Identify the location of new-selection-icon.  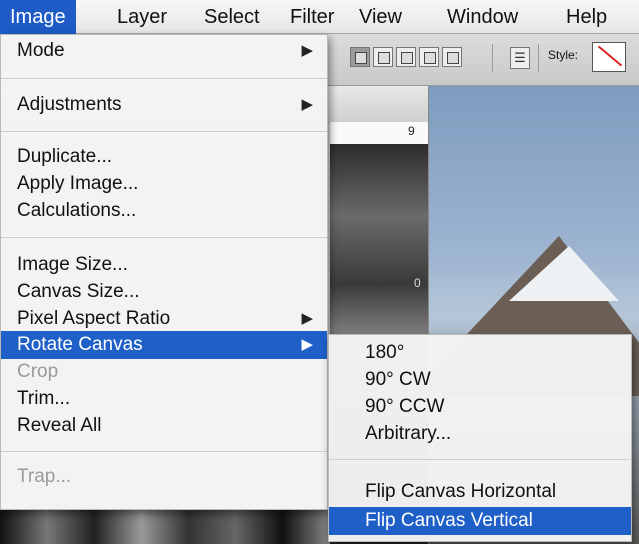
(361, 58).